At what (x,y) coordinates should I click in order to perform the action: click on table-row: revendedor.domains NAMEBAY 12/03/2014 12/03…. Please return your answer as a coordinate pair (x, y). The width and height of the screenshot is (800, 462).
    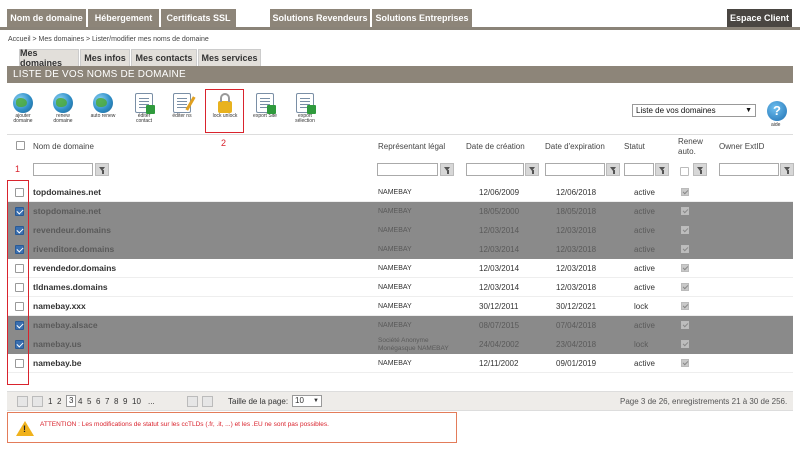
    Looking at the image, I should click on (400, 268).